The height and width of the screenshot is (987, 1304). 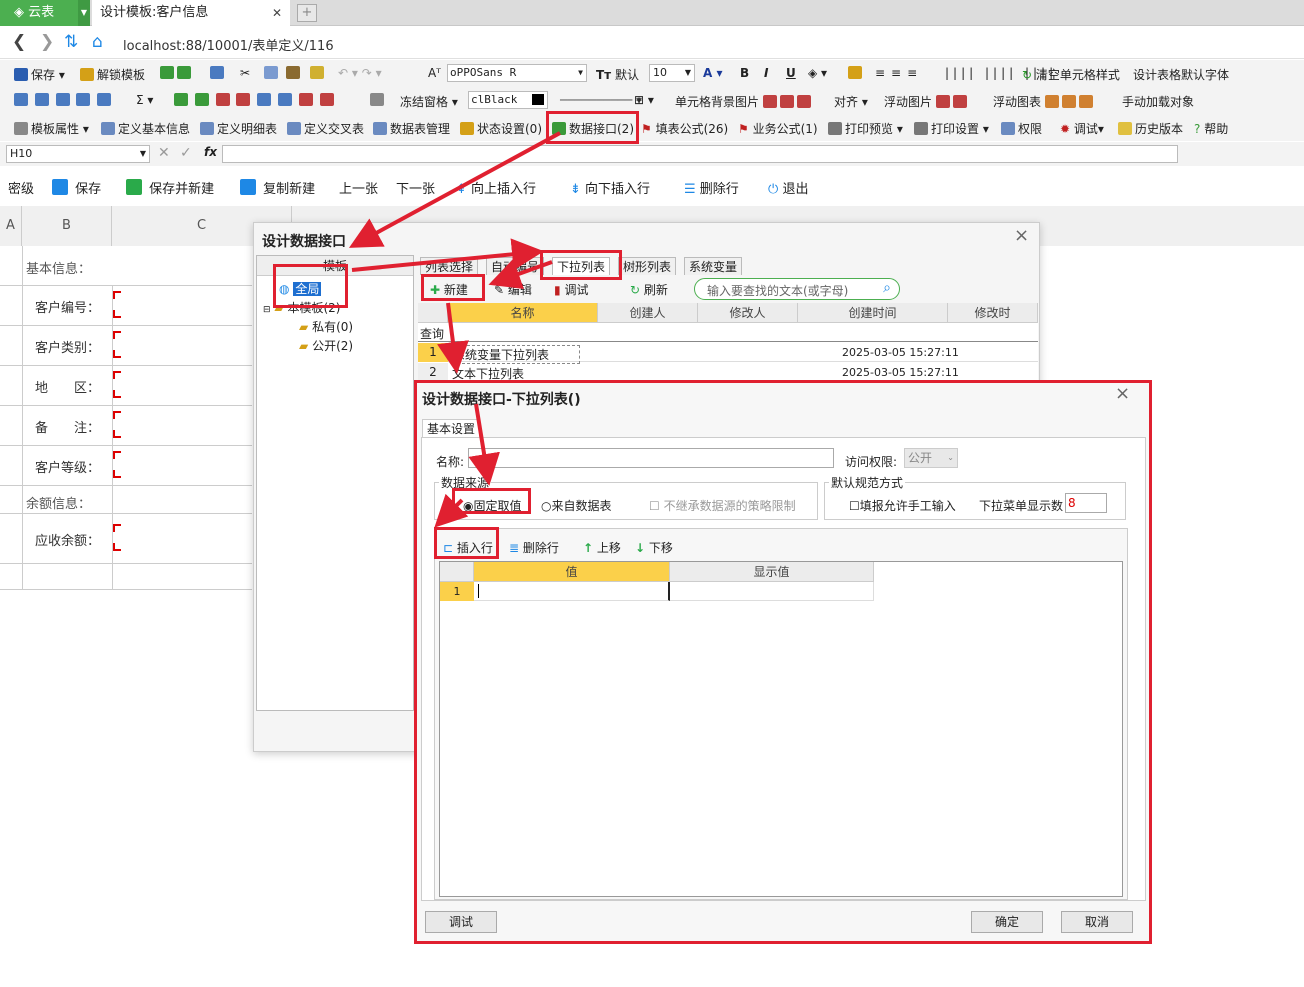 What do you see at coordinates (126, 306) in the screenshot?
I see `sheet-row: 客户编号：` at bounding box center [126, 306].